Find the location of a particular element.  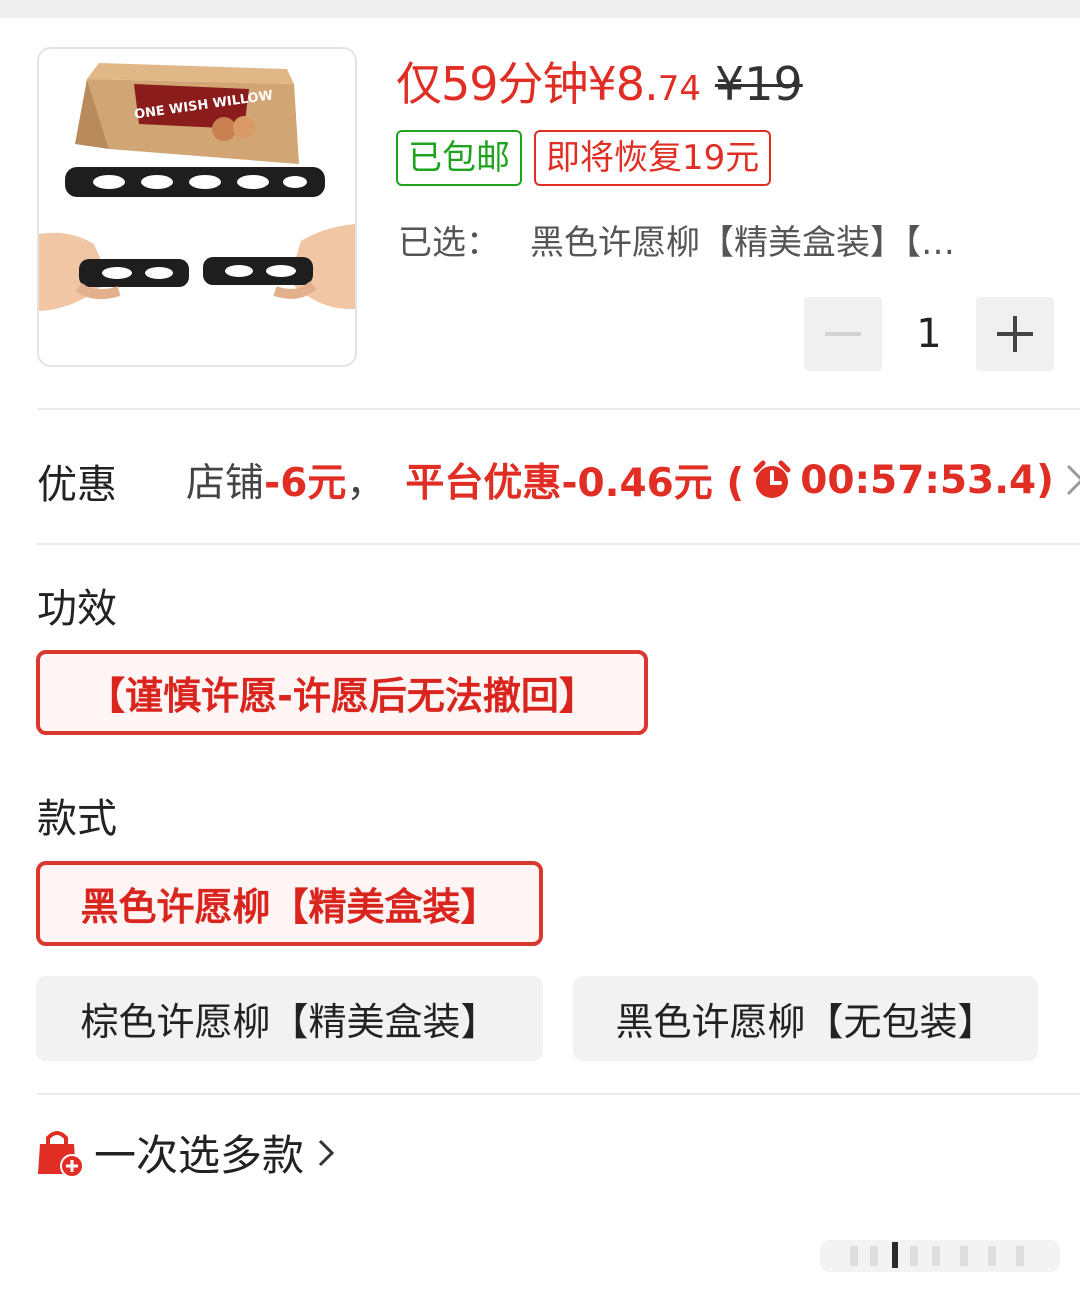

multi-select-link: 一次选多款 is located at coordinates (187, 1152).